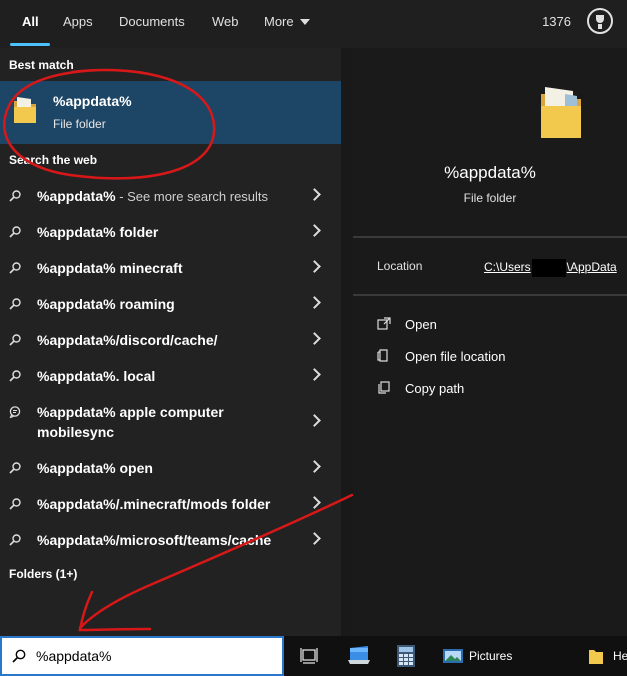  I want to click on web-result-text: %appdata% folder, so click(98, 232).